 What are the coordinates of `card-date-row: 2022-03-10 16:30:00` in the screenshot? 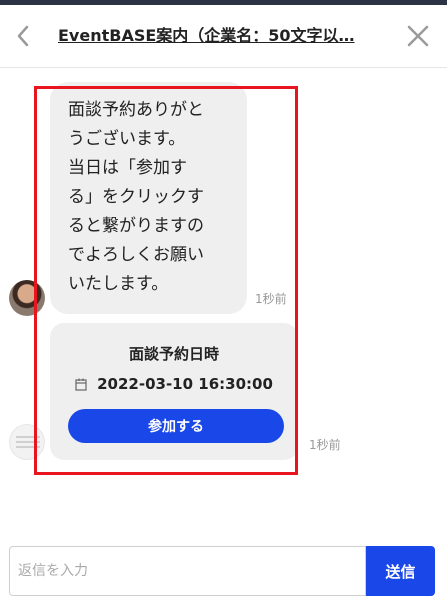 It's located at (174, 384).